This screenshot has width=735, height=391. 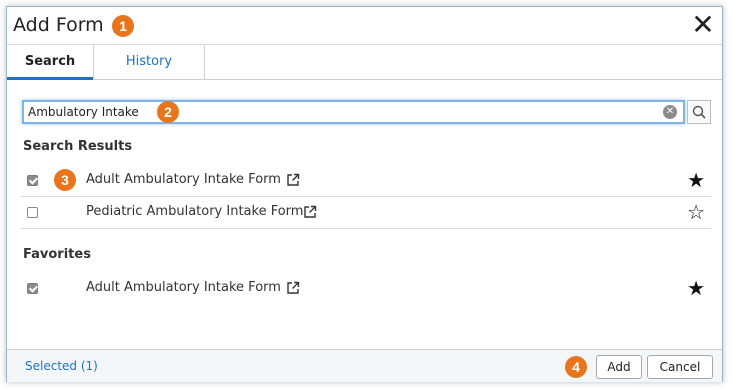 I want to click on star-outline-icon: ☆, so click(x=696, y=212).